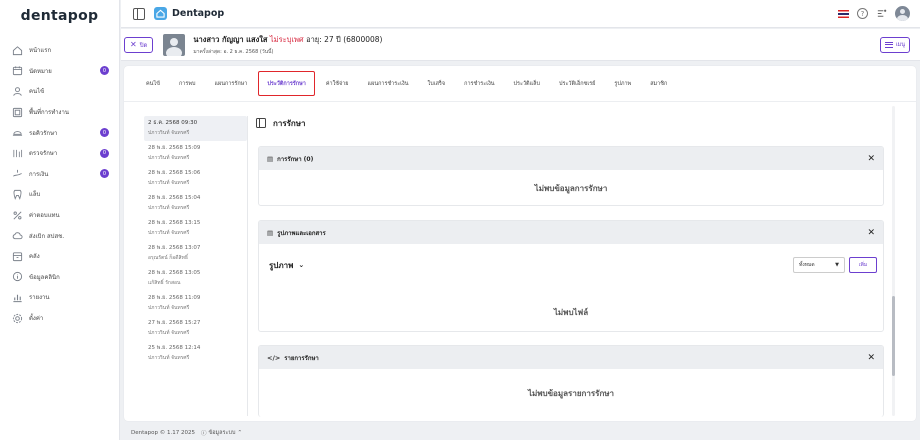  Describe the element at coordinates (168, 257) in the screenshot. I see `visit-user: อรุณรัตน์ ก็อดีสิทธิ์` at that location.